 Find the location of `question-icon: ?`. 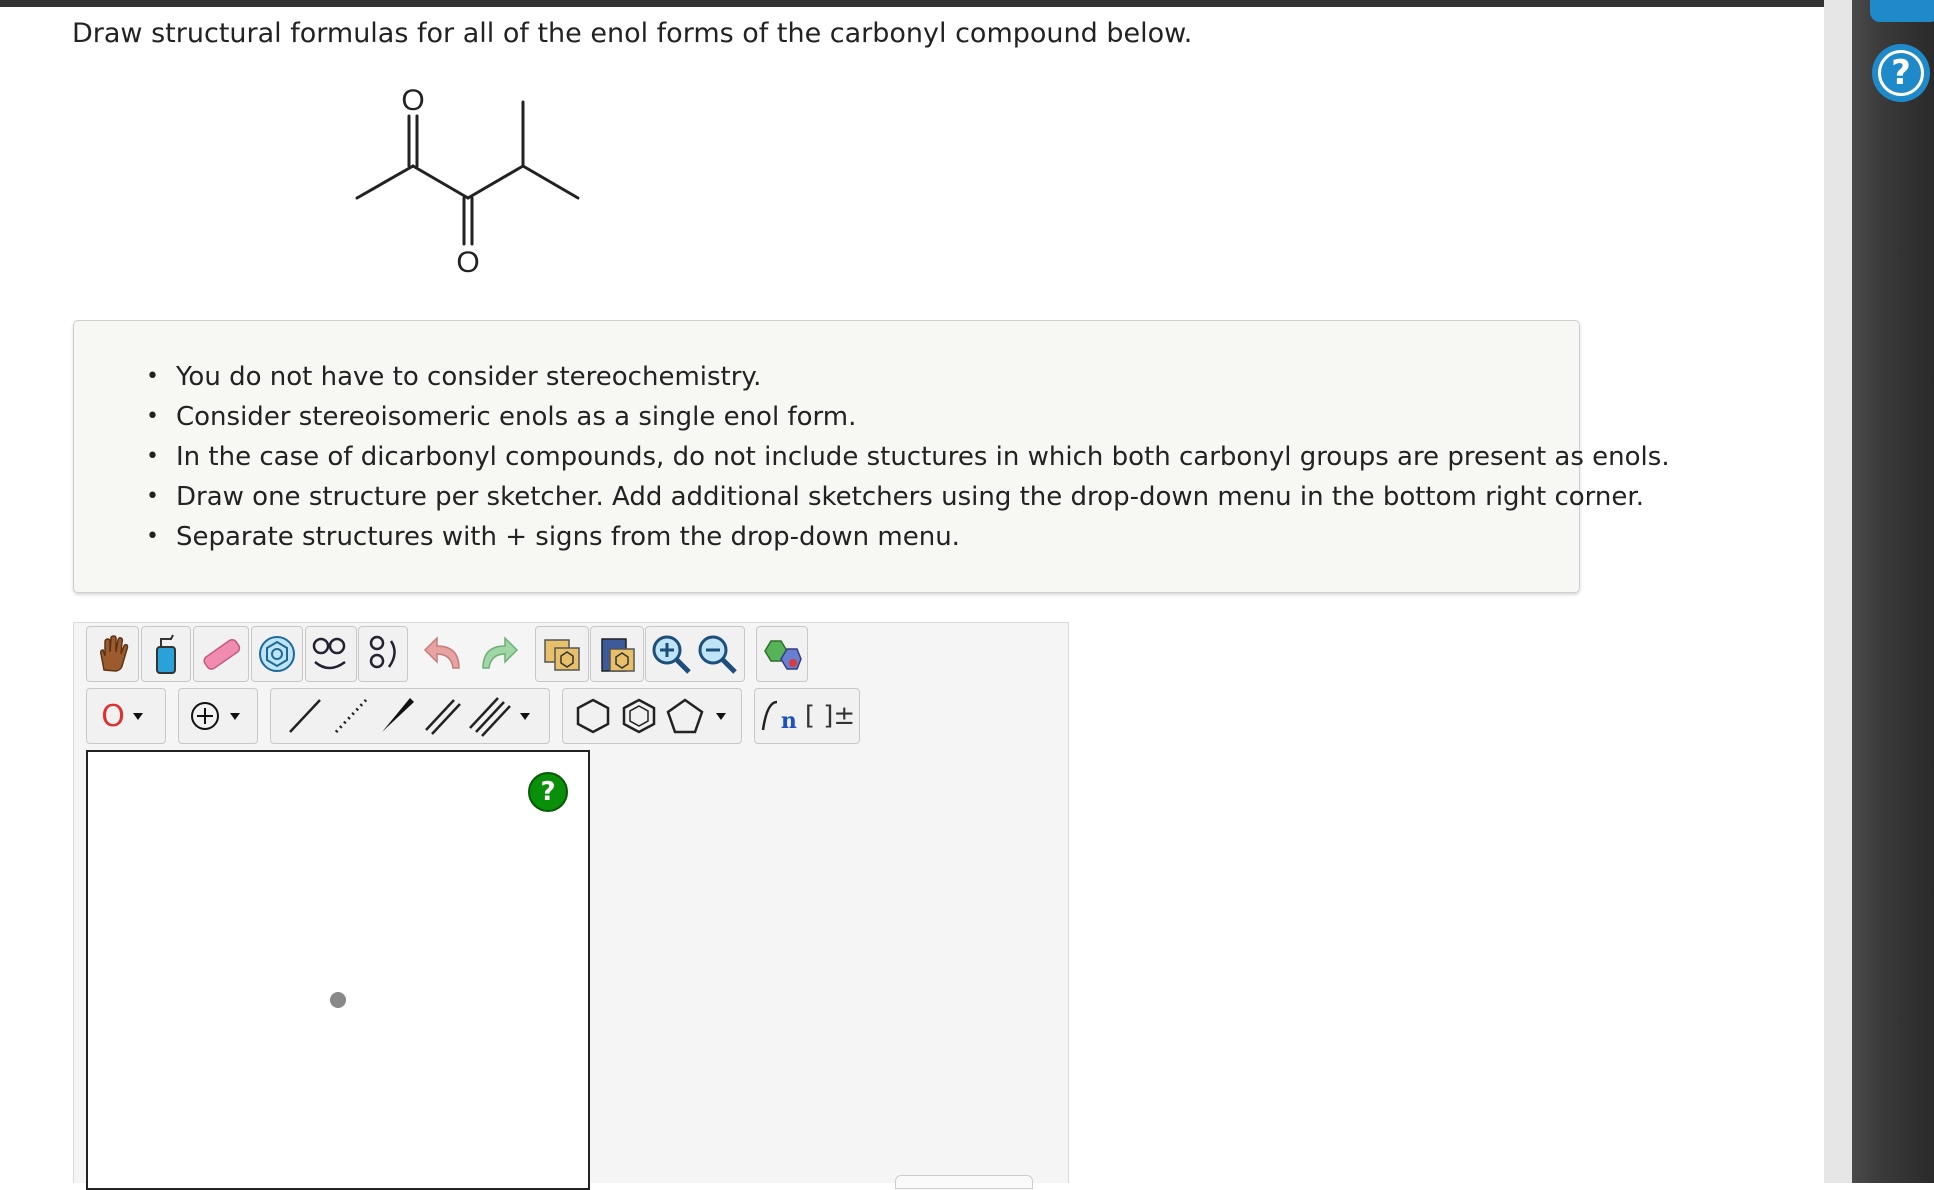

question-icon: ? is located at coordinates (1901, 73).